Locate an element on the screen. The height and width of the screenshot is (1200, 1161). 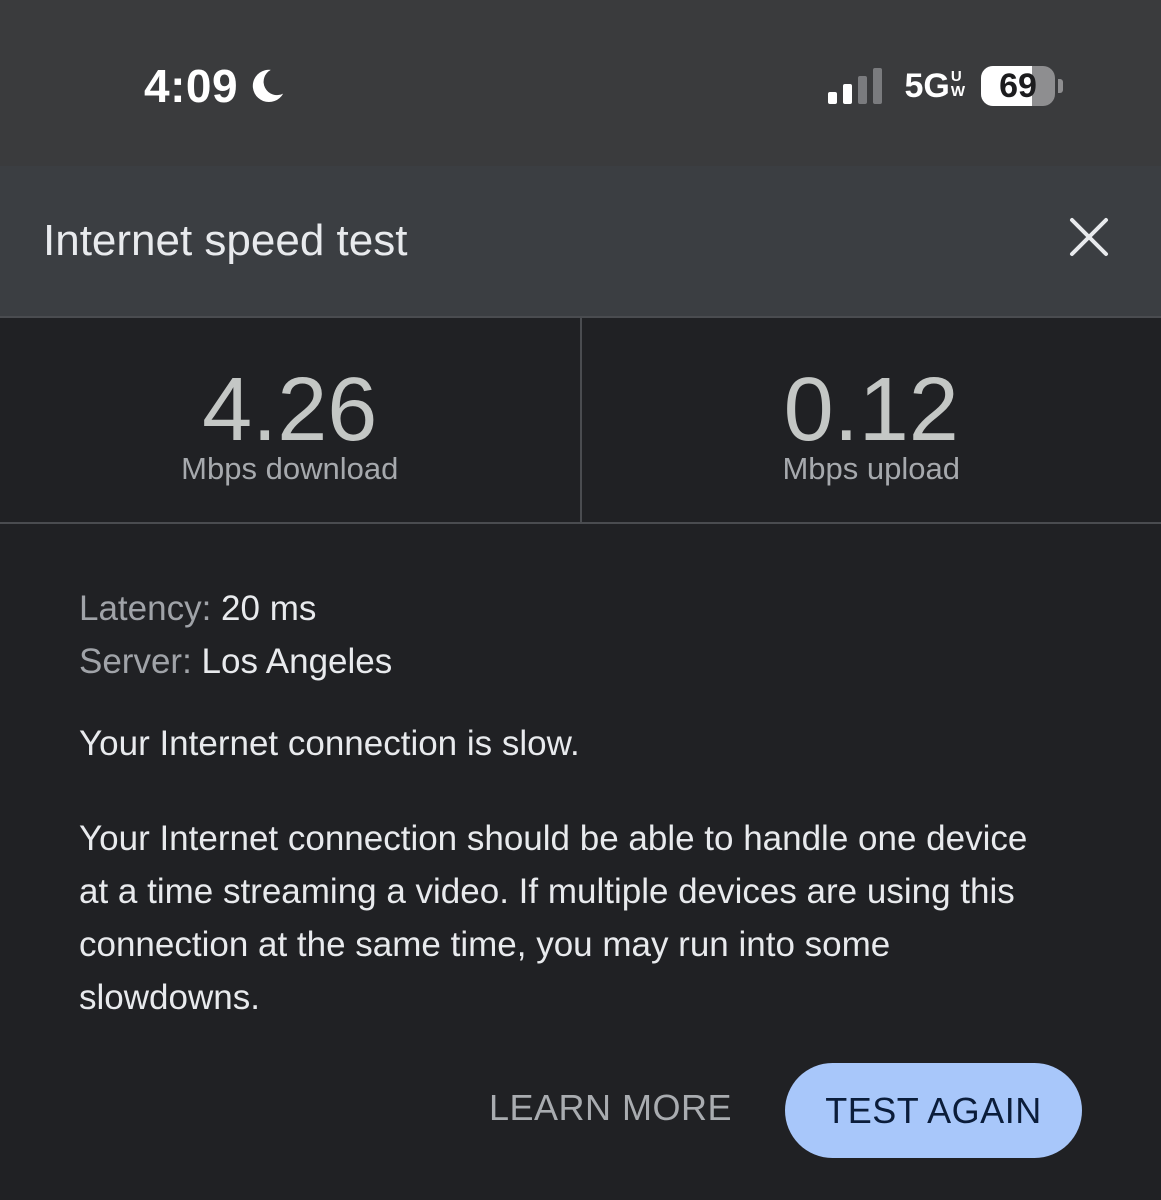
server-label: Server: is located at coordinates (135, 661).